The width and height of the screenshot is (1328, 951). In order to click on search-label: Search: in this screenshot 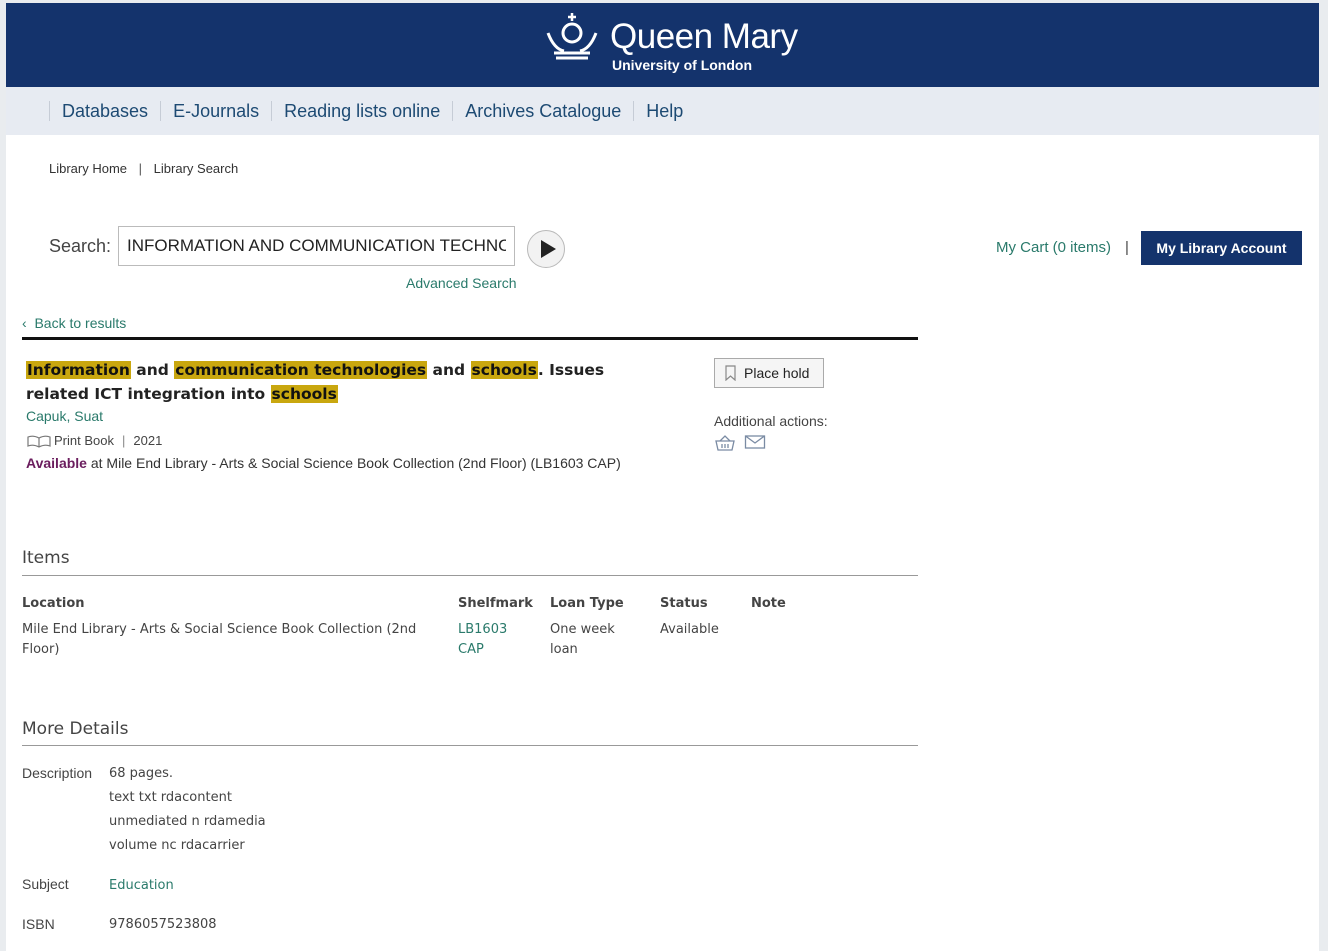, I will do `click(80, 246)`.